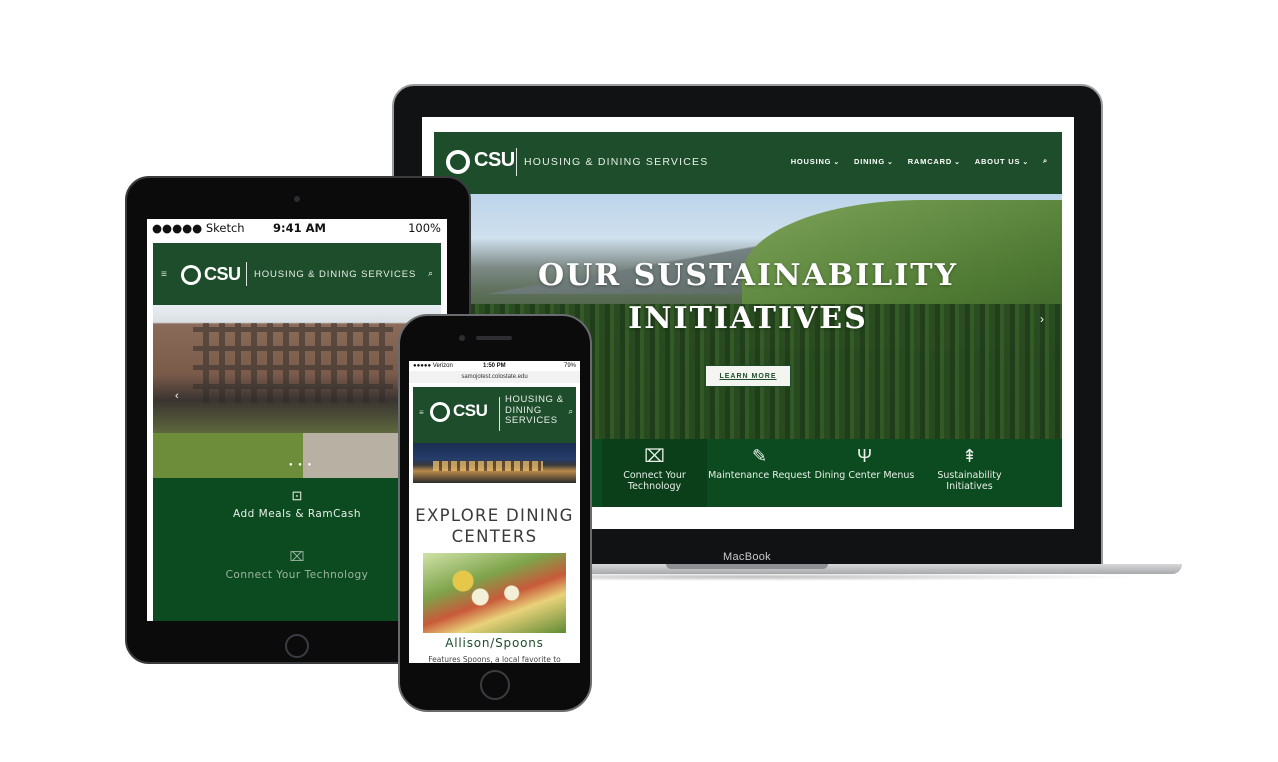  What do you see at coordinates (969, 481) in the screenshot?
I see `quick-link-label: Sustainability Initiatives` at bounding box center [969, 481].